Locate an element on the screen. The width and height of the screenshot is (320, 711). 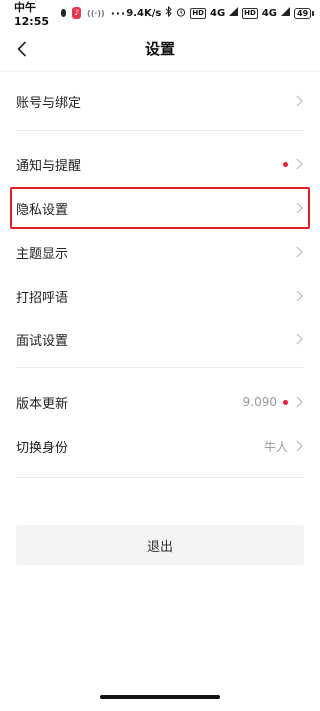
logout-button: 退出 is located at coordinates (160, 545).